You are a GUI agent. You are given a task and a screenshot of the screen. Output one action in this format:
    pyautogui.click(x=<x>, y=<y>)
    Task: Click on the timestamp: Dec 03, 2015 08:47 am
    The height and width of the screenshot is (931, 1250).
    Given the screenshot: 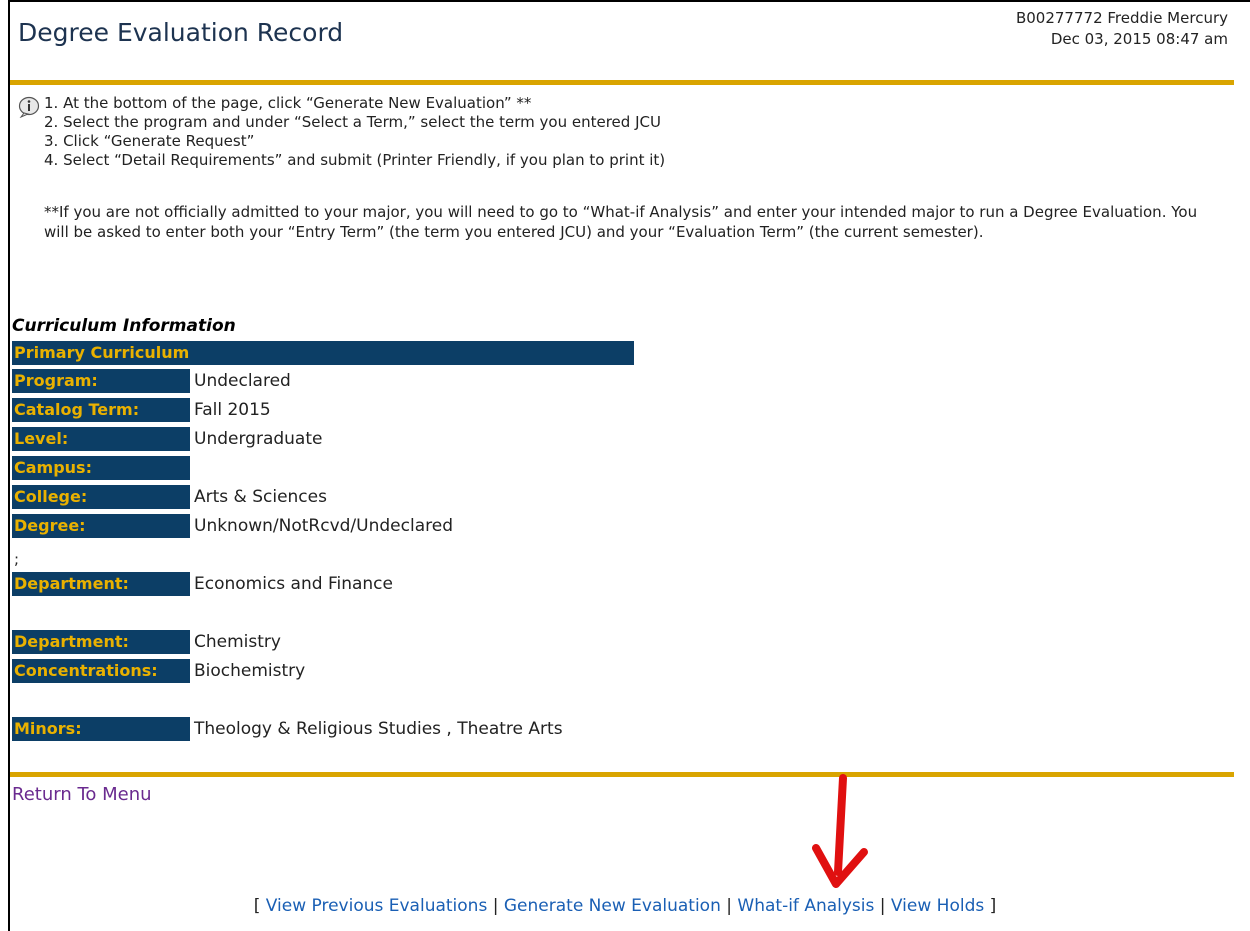 What is the action you would take?
    pyautogui.click(x=1139, y=39)
    